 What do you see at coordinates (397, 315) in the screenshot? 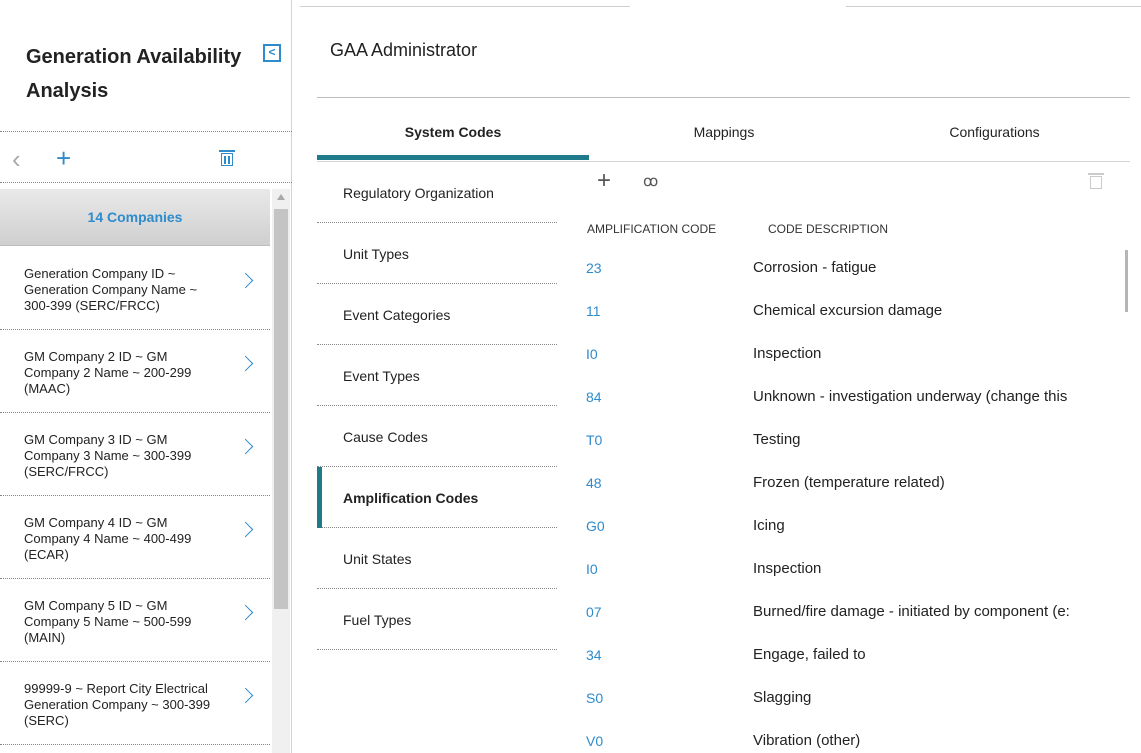
I see `nav-item-label: Event Categories` at bounding box center [397, 315].